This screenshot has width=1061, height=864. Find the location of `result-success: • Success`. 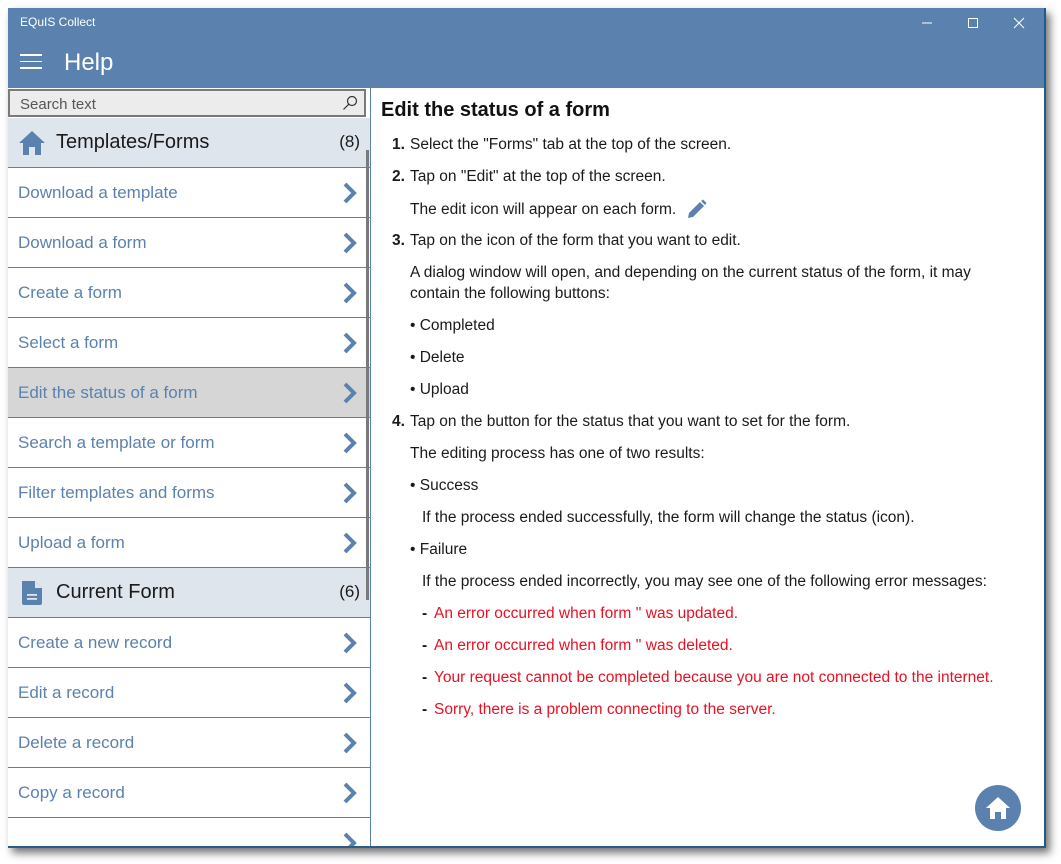

result-success: • Success is located at coordinates (444, 485).